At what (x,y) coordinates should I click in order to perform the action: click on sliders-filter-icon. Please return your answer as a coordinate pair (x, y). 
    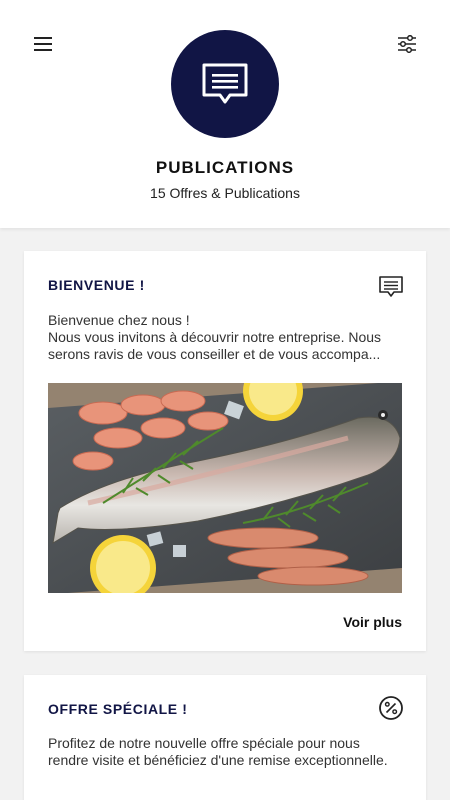
    Looking at the image, I should click on (407, 44).